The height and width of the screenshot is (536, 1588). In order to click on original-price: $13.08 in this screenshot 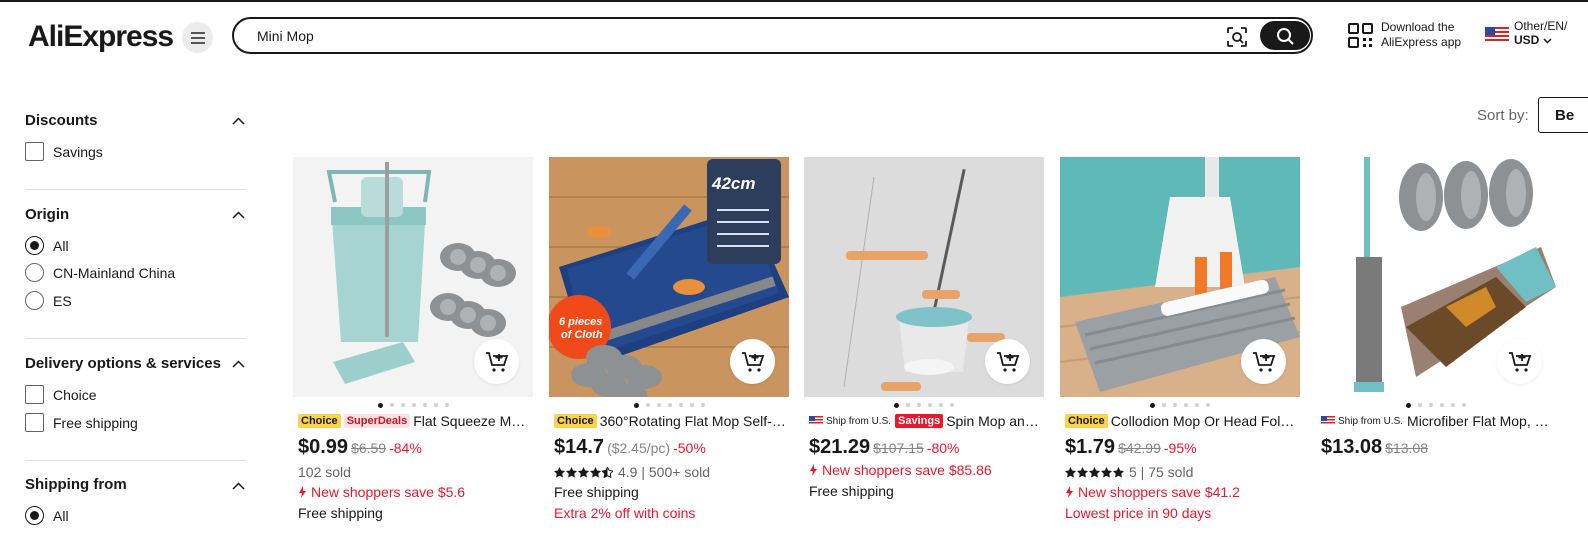, I will do `click(1406, 448)`.